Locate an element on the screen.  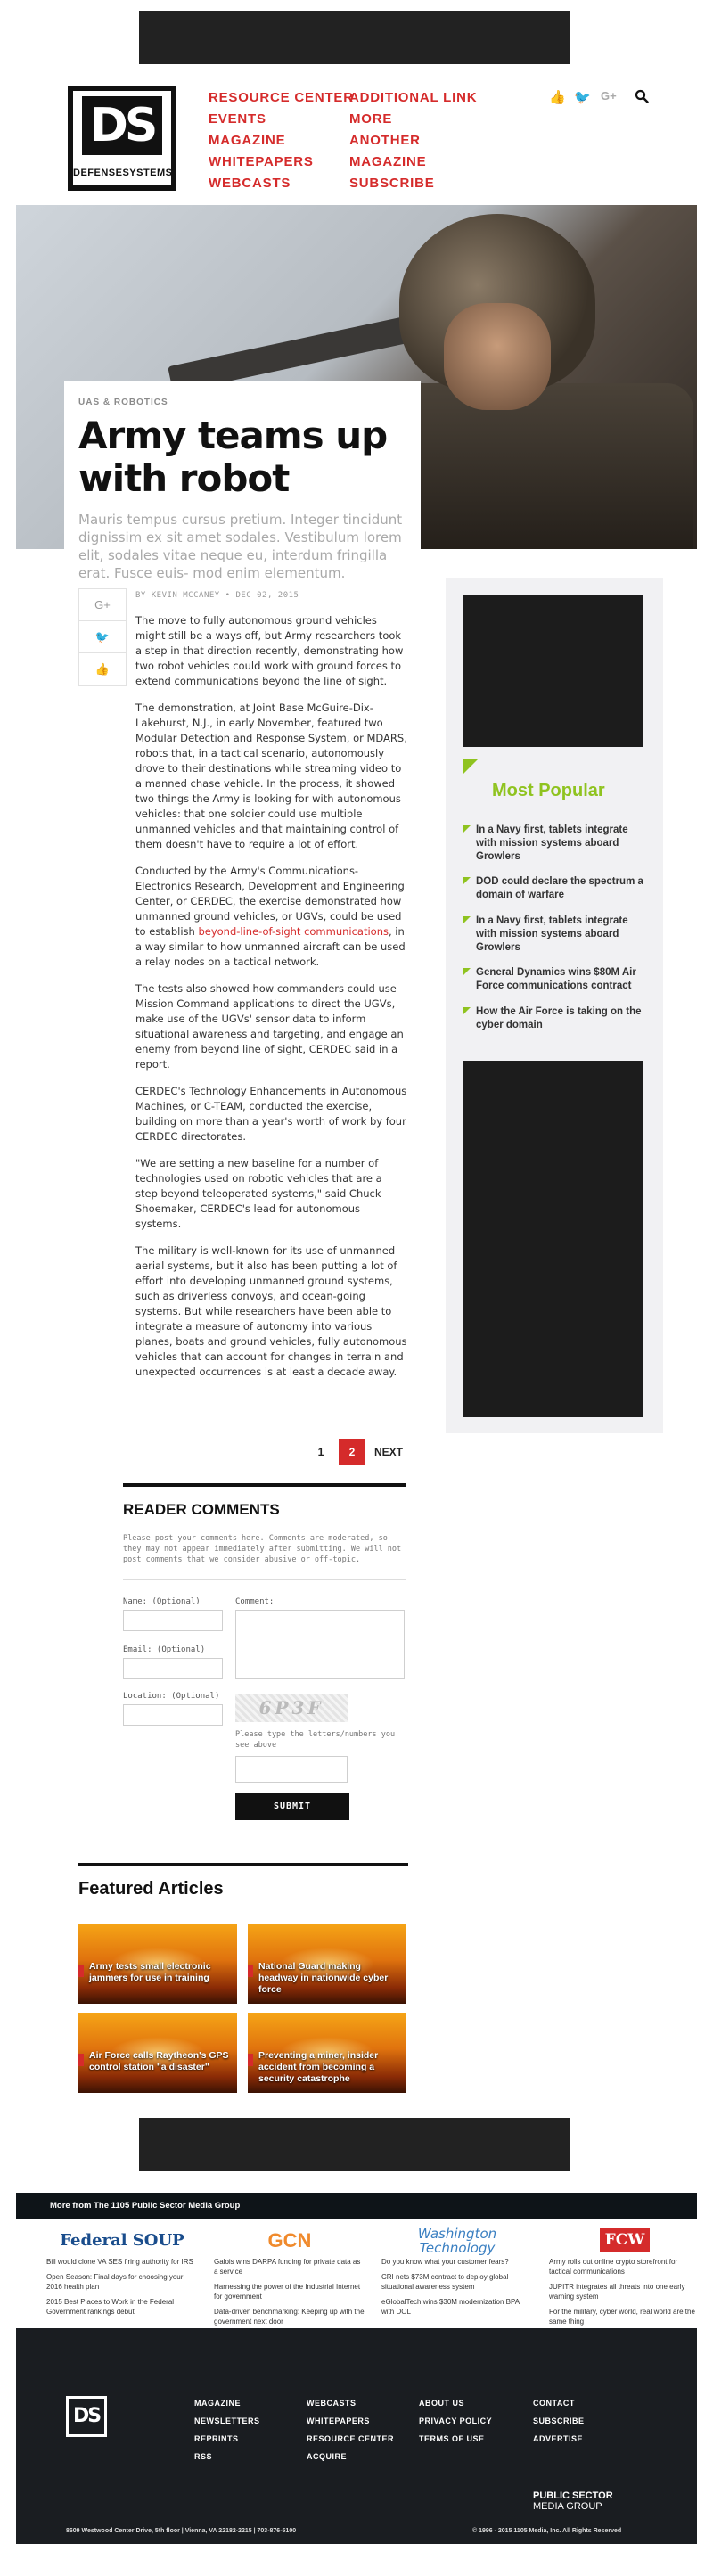
most-popular-title: Most Popular is located at coordinates (548, 790).